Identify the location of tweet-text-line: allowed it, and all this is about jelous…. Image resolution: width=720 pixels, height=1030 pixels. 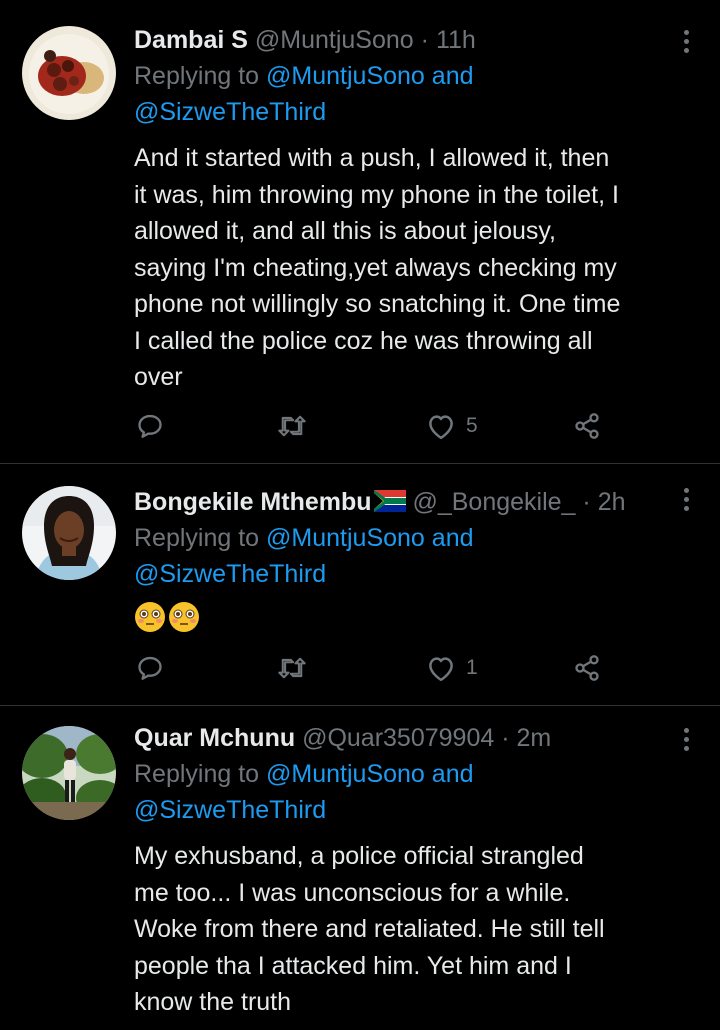
(345, 231).